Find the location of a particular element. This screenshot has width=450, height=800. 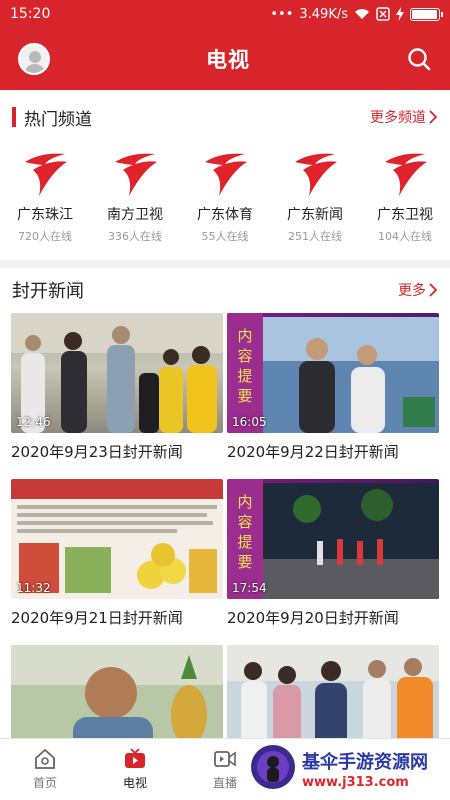

channel-name: 广东体育 is located at coordinates (225, 215).